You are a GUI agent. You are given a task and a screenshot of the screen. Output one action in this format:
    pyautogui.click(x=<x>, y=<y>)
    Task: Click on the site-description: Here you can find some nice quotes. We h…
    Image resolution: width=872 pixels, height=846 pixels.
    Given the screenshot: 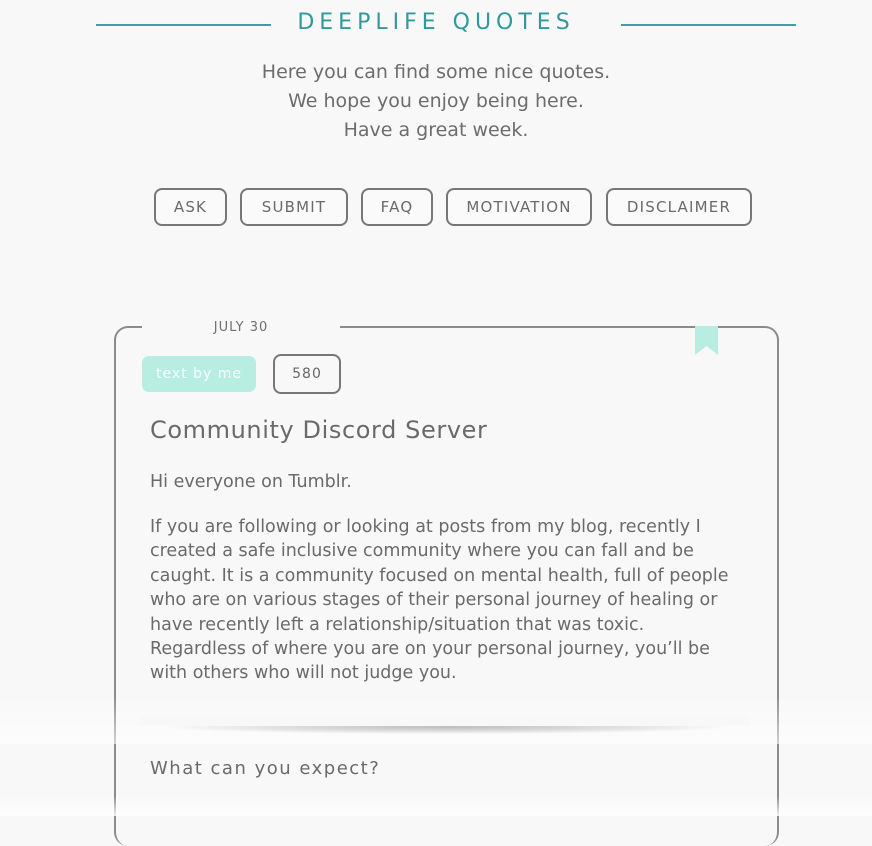 What is the action you would take?
    pyautogui.click(x=436, y=101)
    